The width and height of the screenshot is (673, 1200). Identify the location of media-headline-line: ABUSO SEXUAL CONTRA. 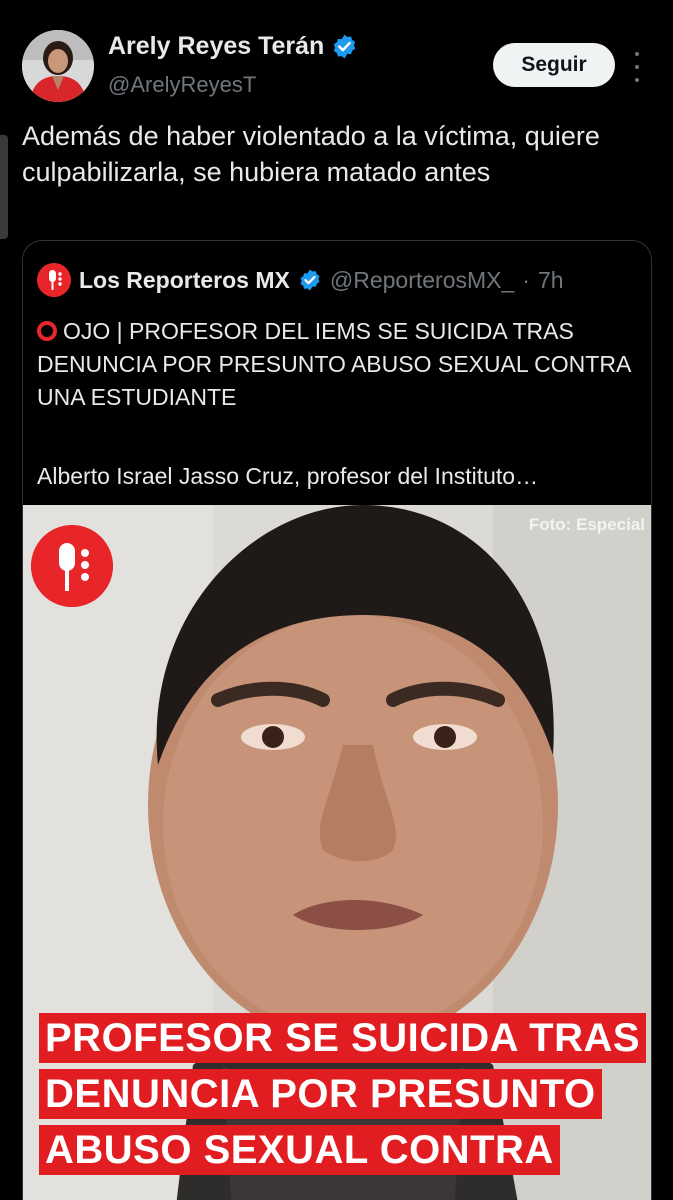
(299, 1150).